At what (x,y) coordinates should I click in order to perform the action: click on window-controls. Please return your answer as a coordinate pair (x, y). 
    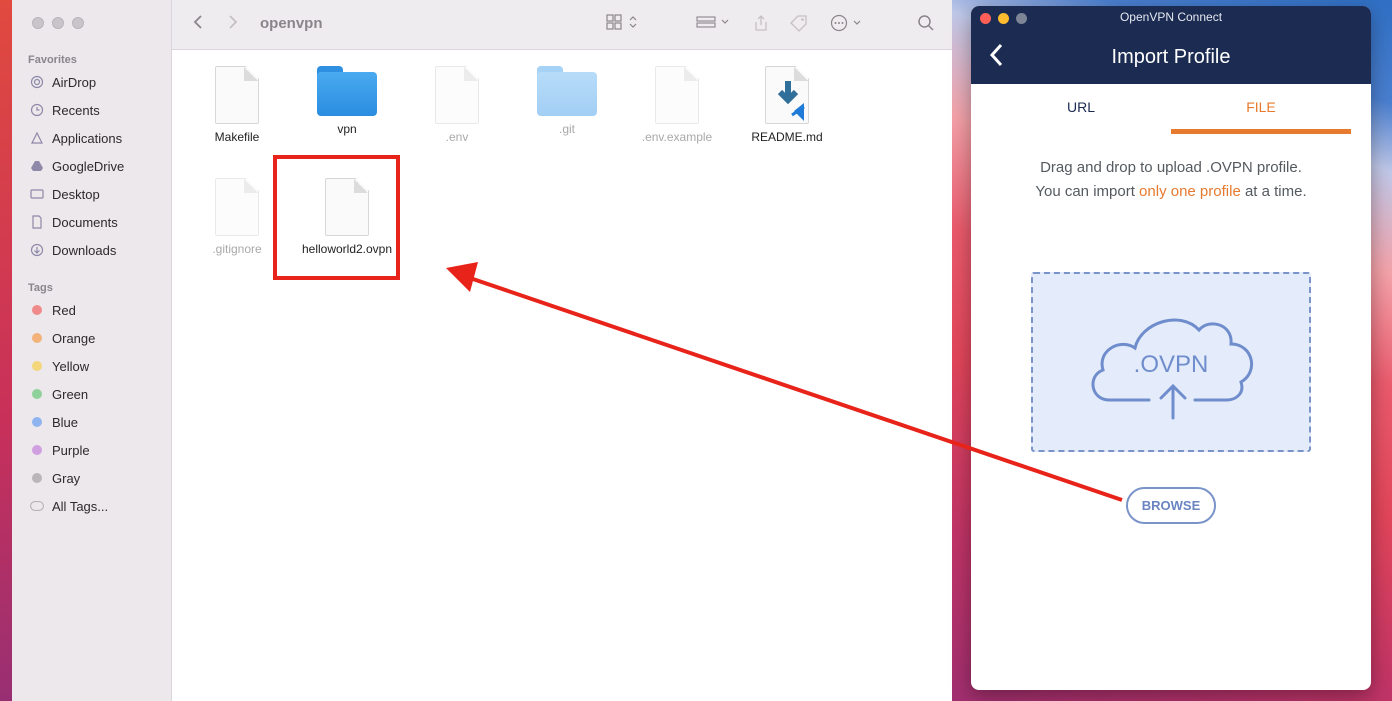
    Looking at the image, I should click on (58, 23).